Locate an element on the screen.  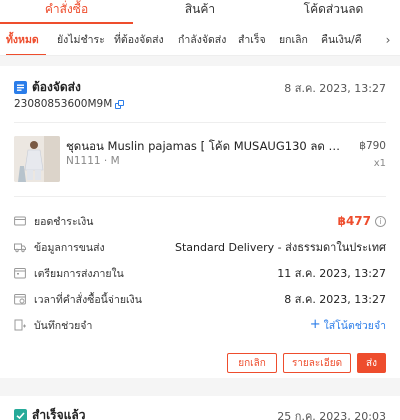
status-tab-unpaid-label: ยังไม่ชำระ is located at coordinates (81, 40).